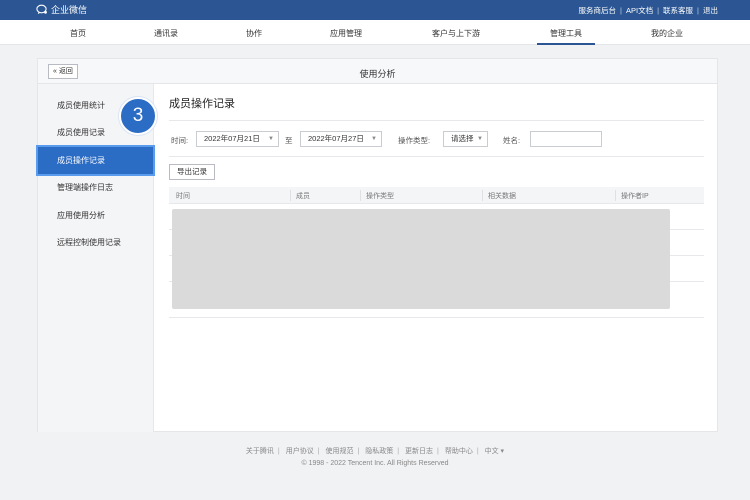 This screenshot has height=500, width=750. What do you see at coordinates (566, 139) in the screenshot?
I see `name-input` at bounding box center [566, 139].